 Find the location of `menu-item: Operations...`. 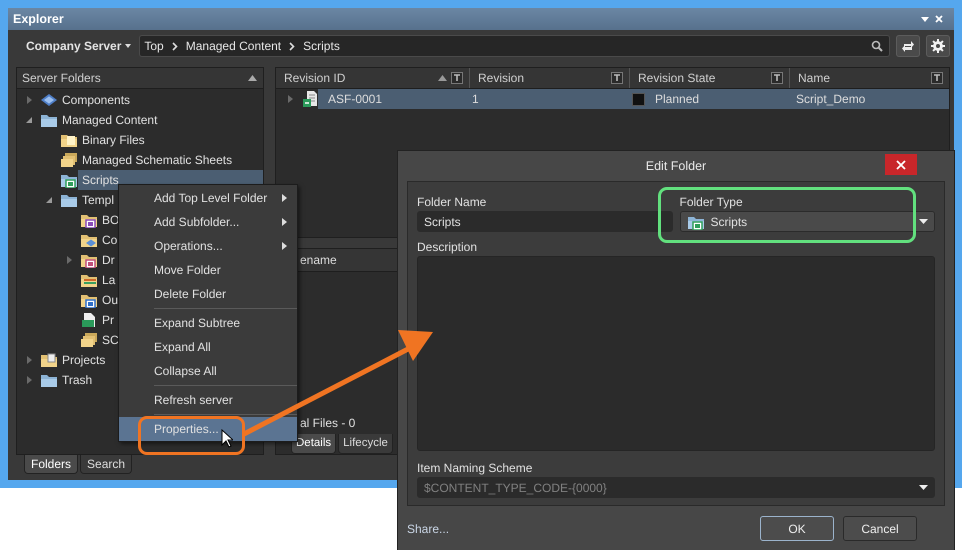

menu-item: Operations... is located at coordinates (208, 246).